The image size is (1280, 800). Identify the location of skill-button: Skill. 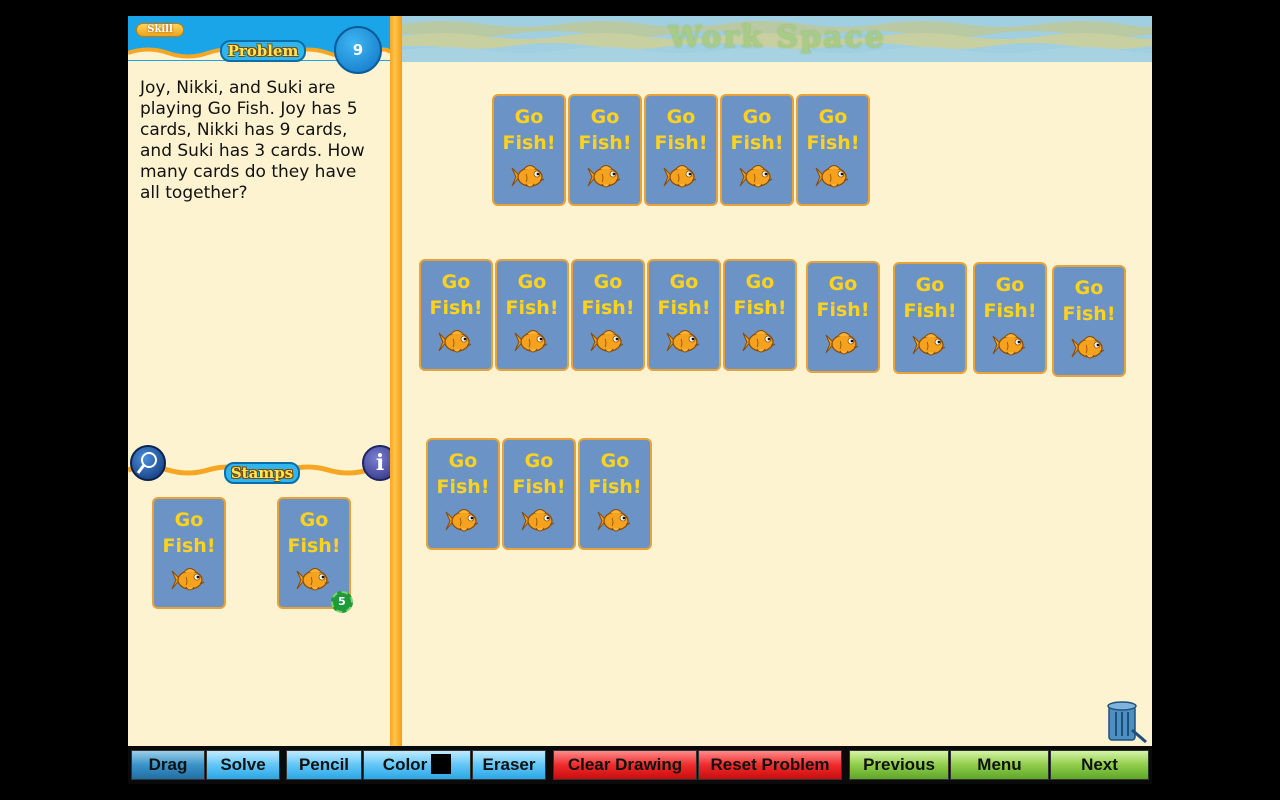
(160, 30).